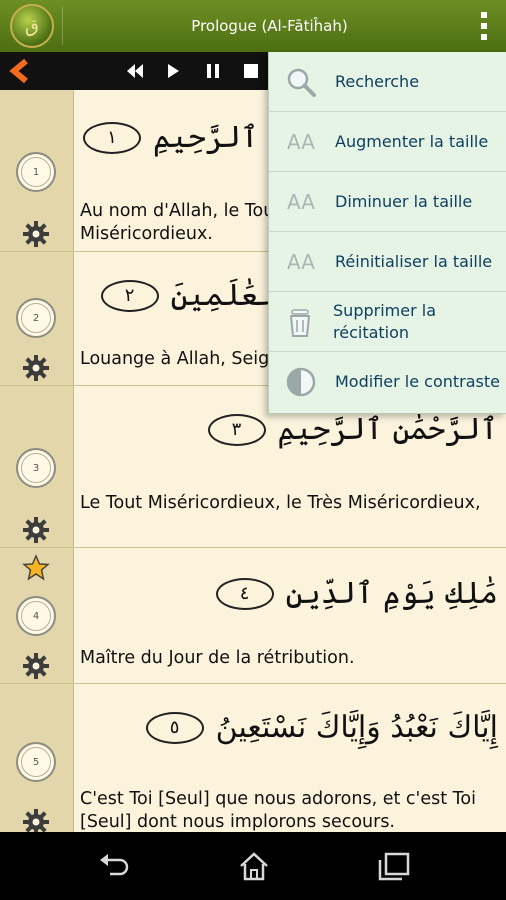 The height and width of the screenshot is (900, 506). I want to click on menu-item-delete-recitation: Supprimer la récitation, so click(387, 322).